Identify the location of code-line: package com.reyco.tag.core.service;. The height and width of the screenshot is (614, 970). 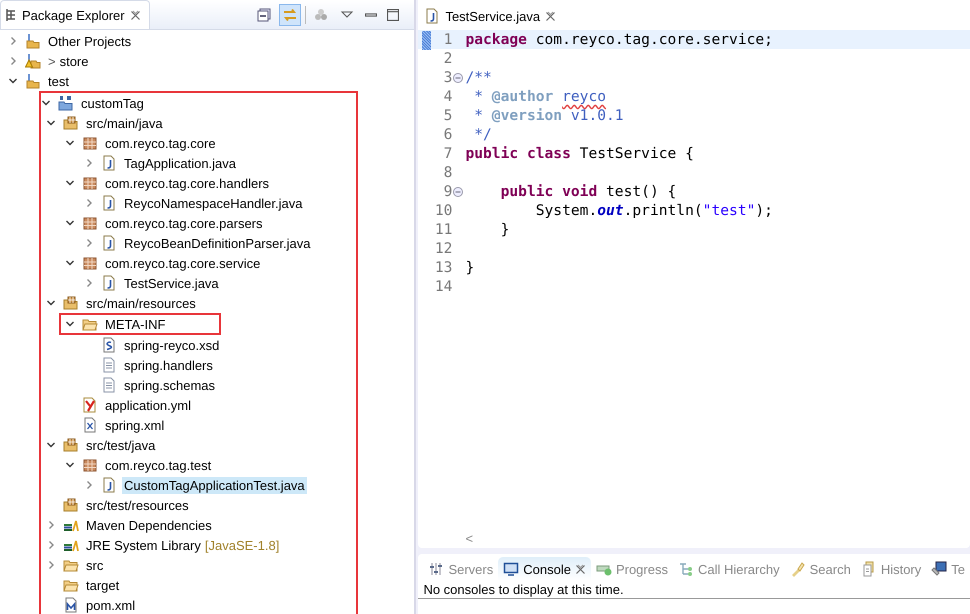
(618, 39).